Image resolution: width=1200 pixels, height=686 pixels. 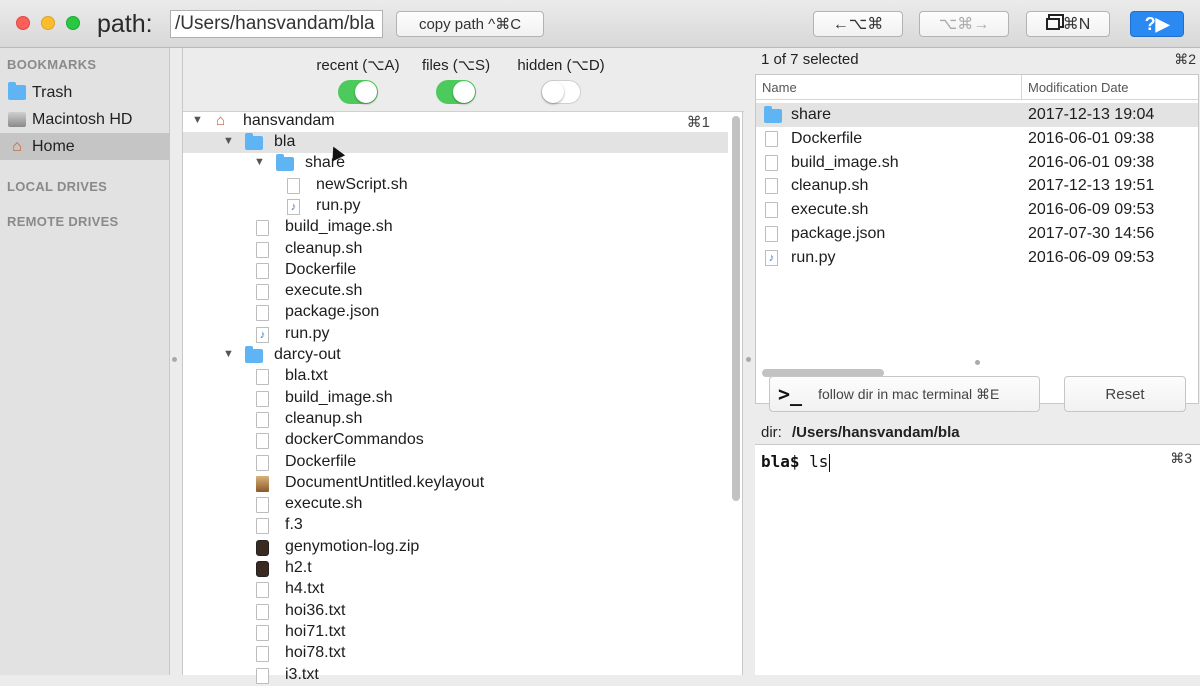 What do you see at coordinates (455, 376) in the screenshot?
I see `tree-file-row: bla.txt` at bounding box center [455, 376].